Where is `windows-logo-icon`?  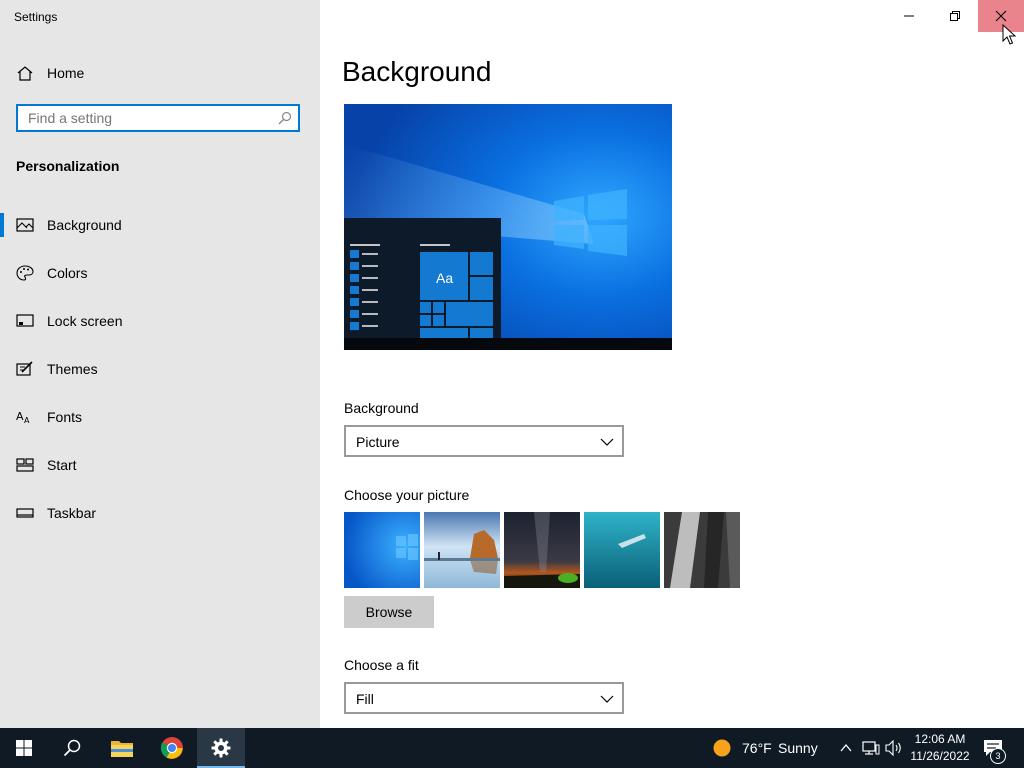
windows-logo-icon is located at coordinates (24, 748).